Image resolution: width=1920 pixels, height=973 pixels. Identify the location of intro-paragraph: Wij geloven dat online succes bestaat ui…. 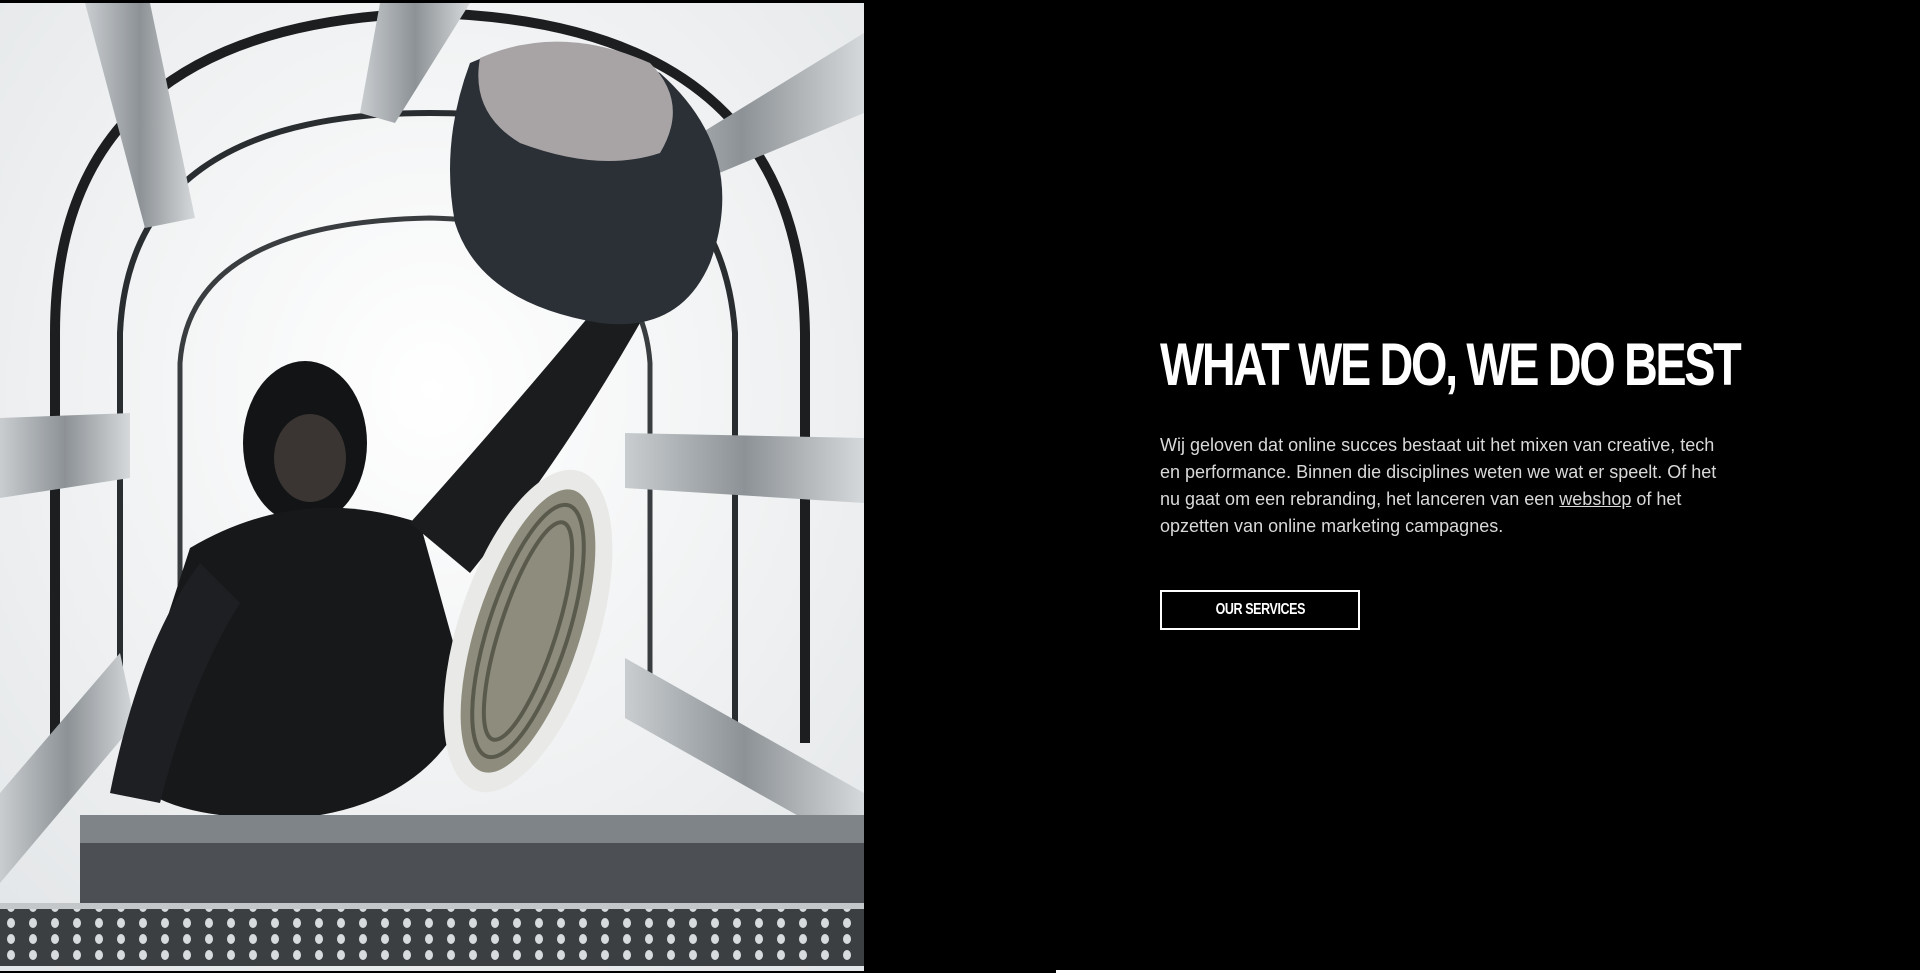
(1440, 486).